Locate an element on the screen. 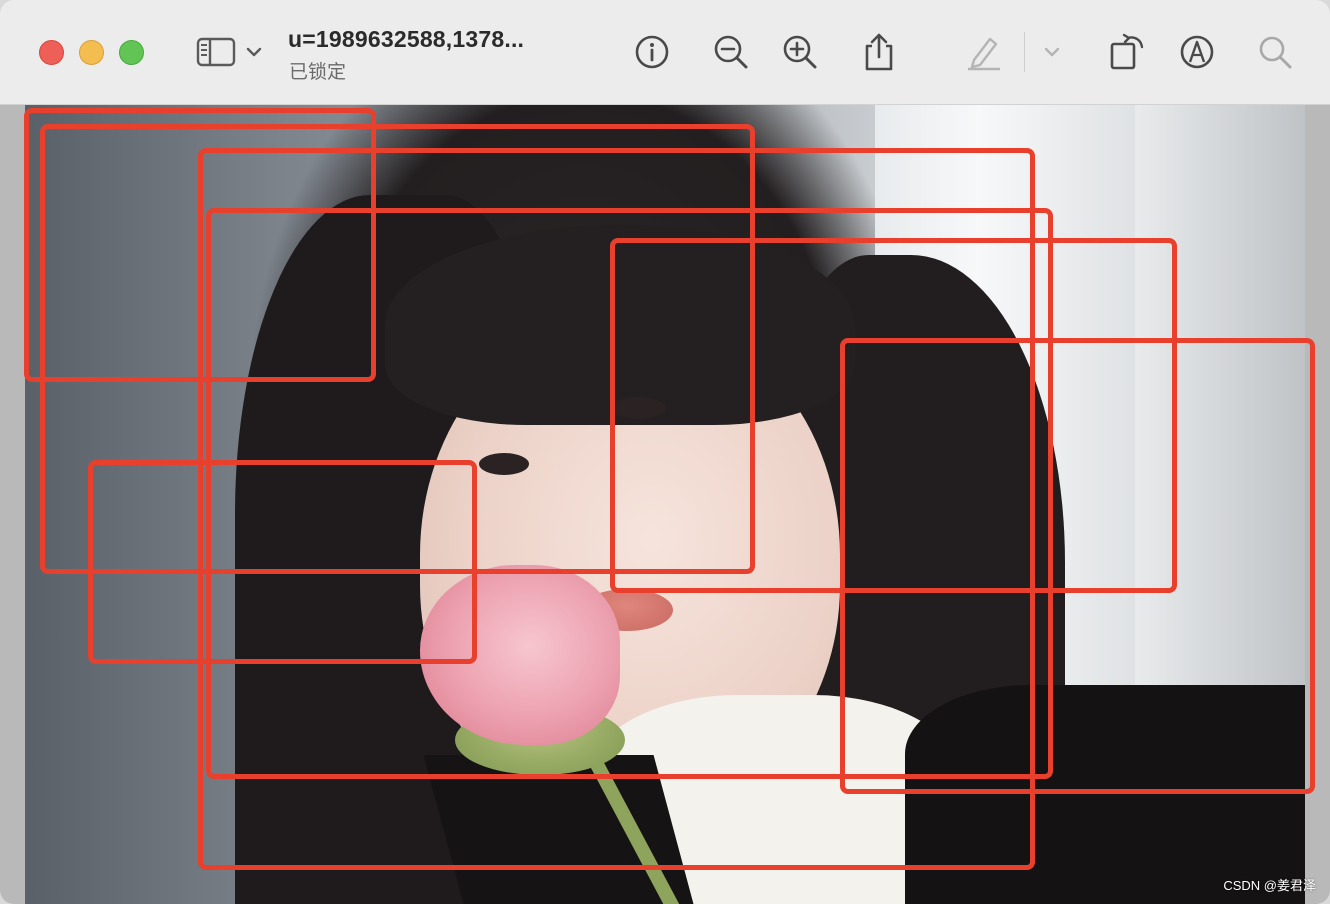 This screenshot has width=1330, height=904. sidebar-options-button is located at coordinates (254, 52).